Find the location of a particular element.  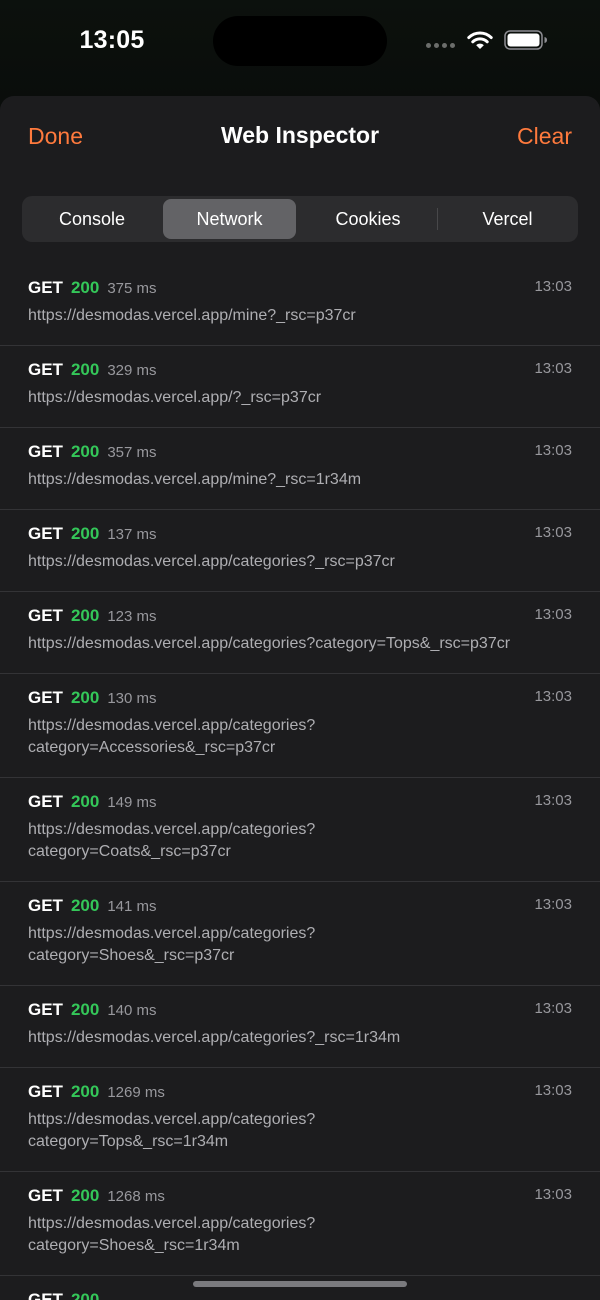

battery-icon is located at coordinates (525, 40).